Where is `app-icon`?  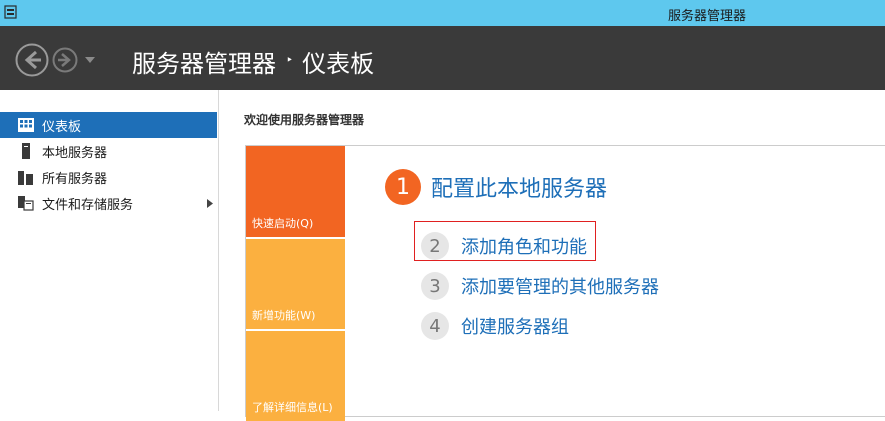
app-icon is located at coordinates (10, 12).